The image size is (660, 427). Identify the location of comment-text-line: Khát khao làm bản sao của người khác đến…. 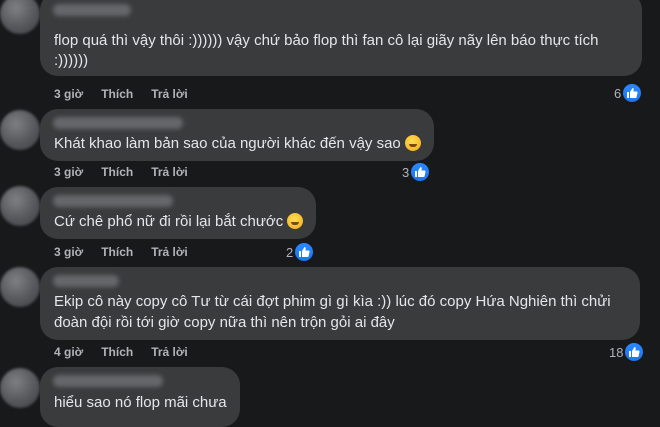
(237, 144).